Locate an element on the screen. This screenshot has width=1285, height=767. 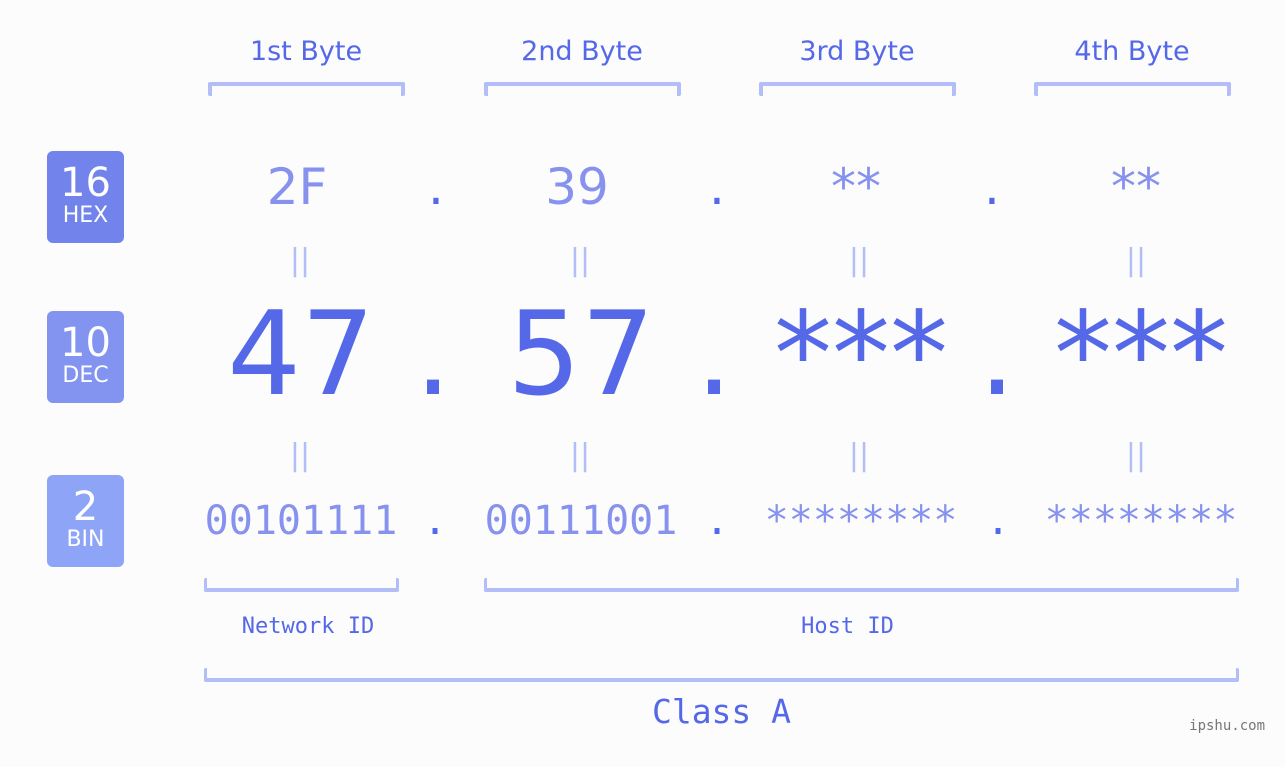
bin-octet-4: ******** is located at coordinates (1141, 521).